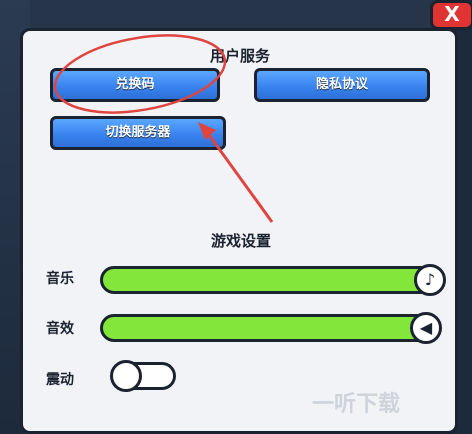  I want to click on vibration-label: 震动, so click(60, 380).